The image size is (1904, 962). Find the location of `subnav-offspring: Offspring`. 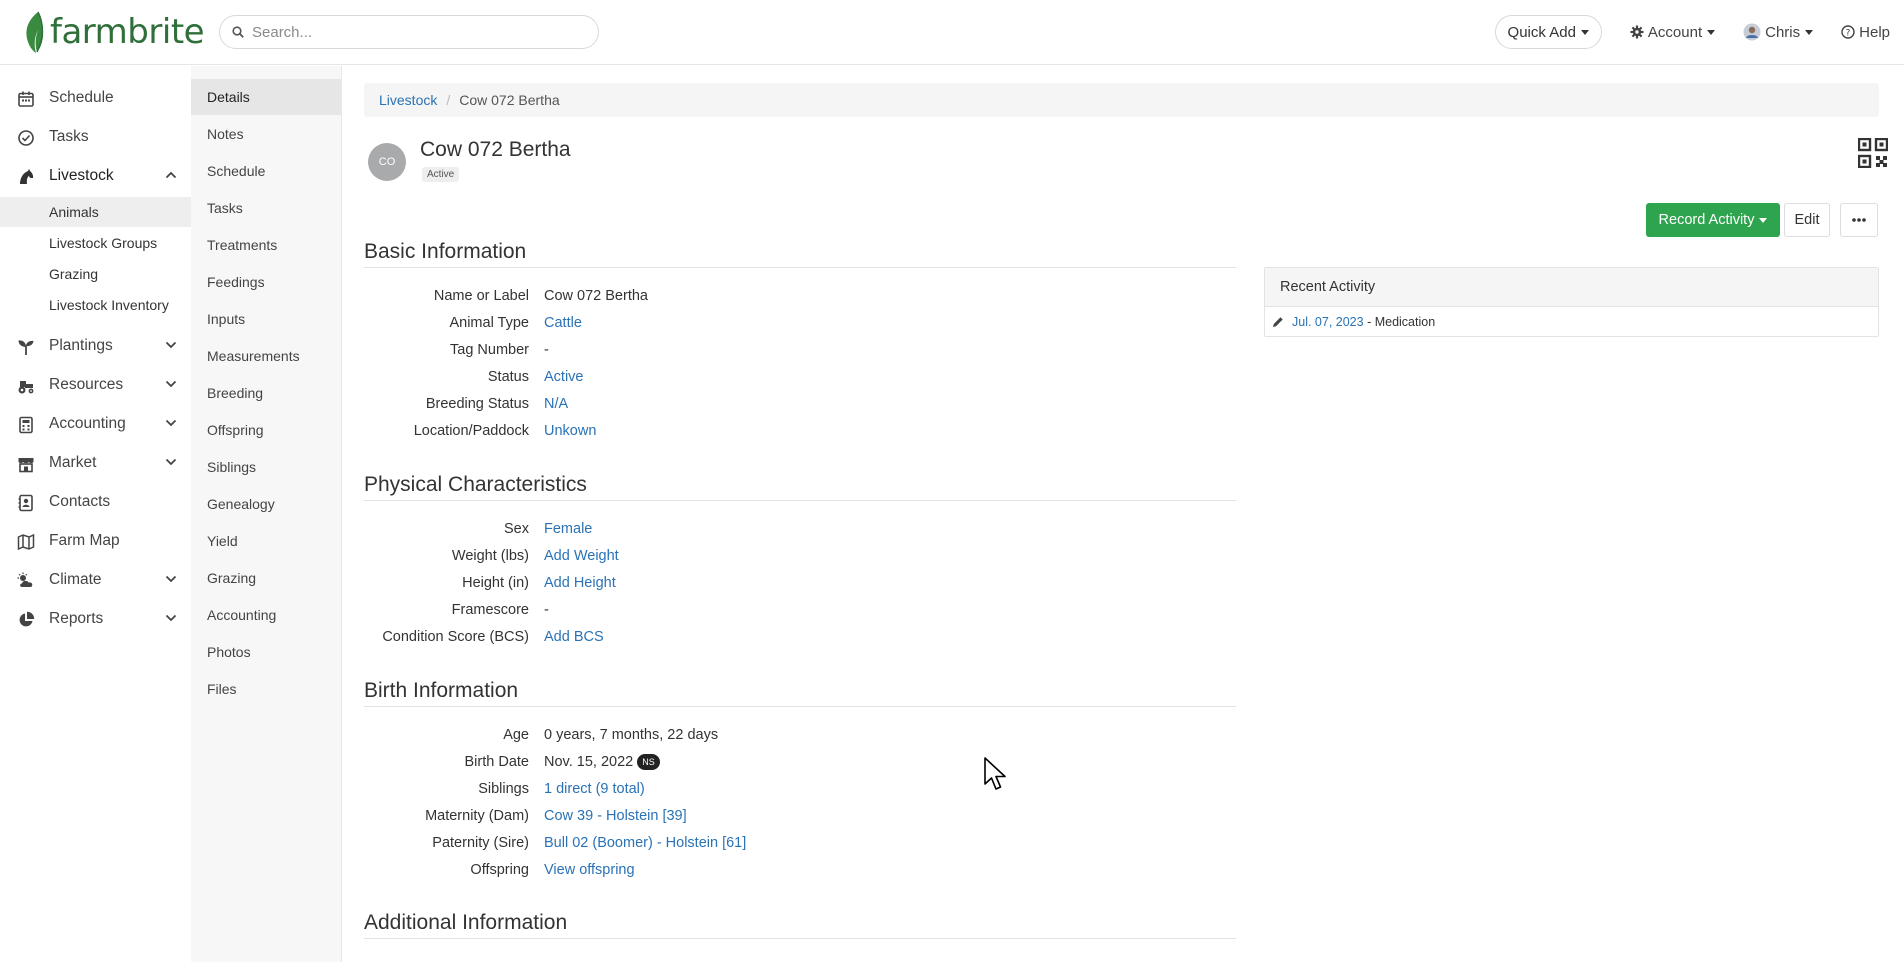

subnav-offspring: Offspring is located at coordinates (266, 430).